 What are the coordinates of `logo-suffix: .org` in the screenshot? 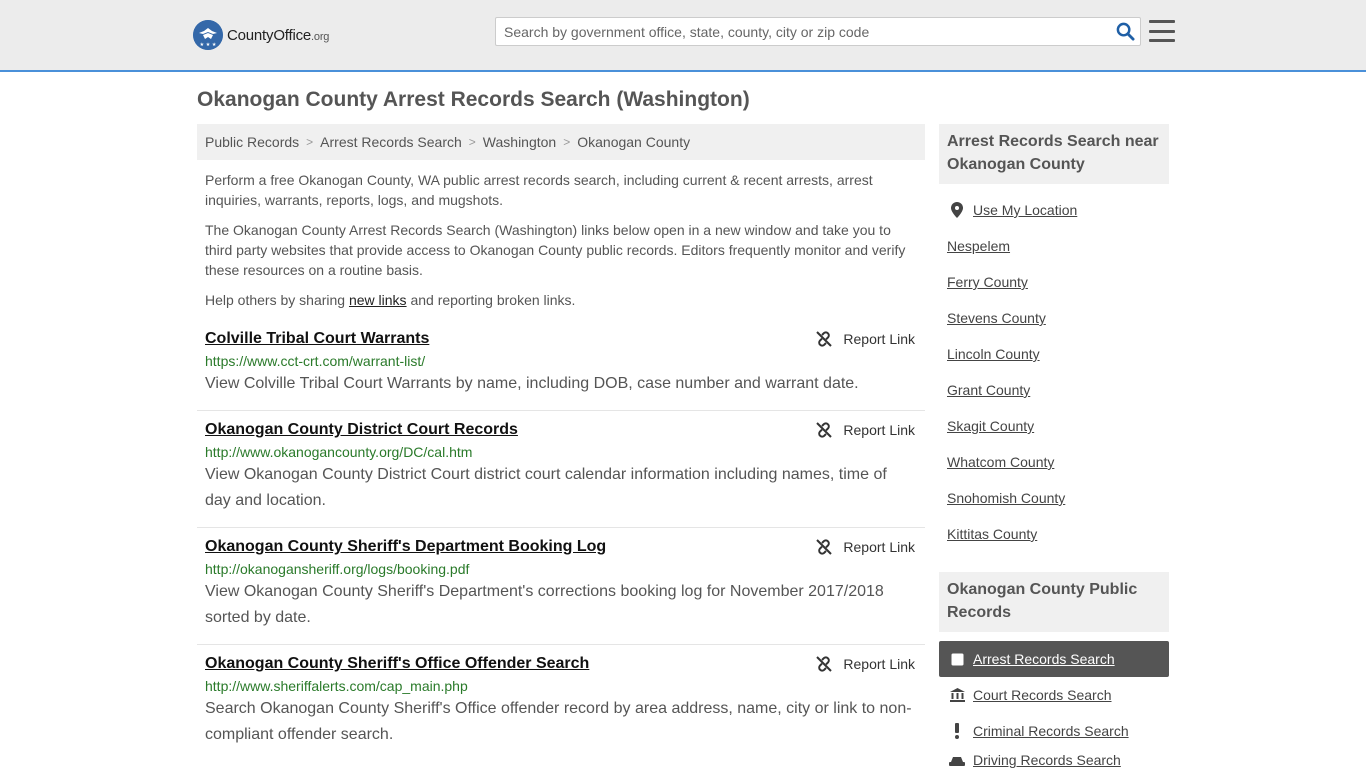 It's located at (320, 36).